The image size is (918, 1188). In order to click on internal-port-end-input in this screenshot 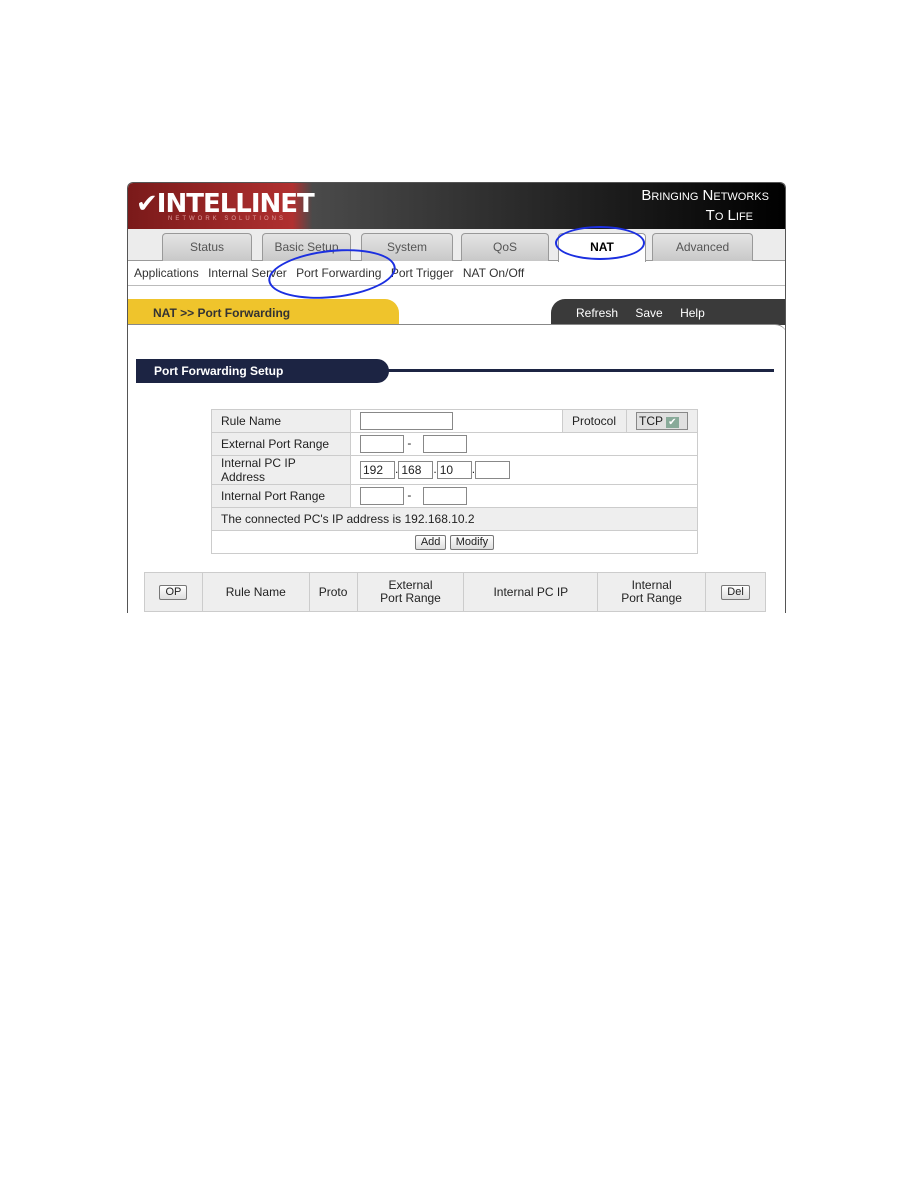, I will do `click(444, 496)`.